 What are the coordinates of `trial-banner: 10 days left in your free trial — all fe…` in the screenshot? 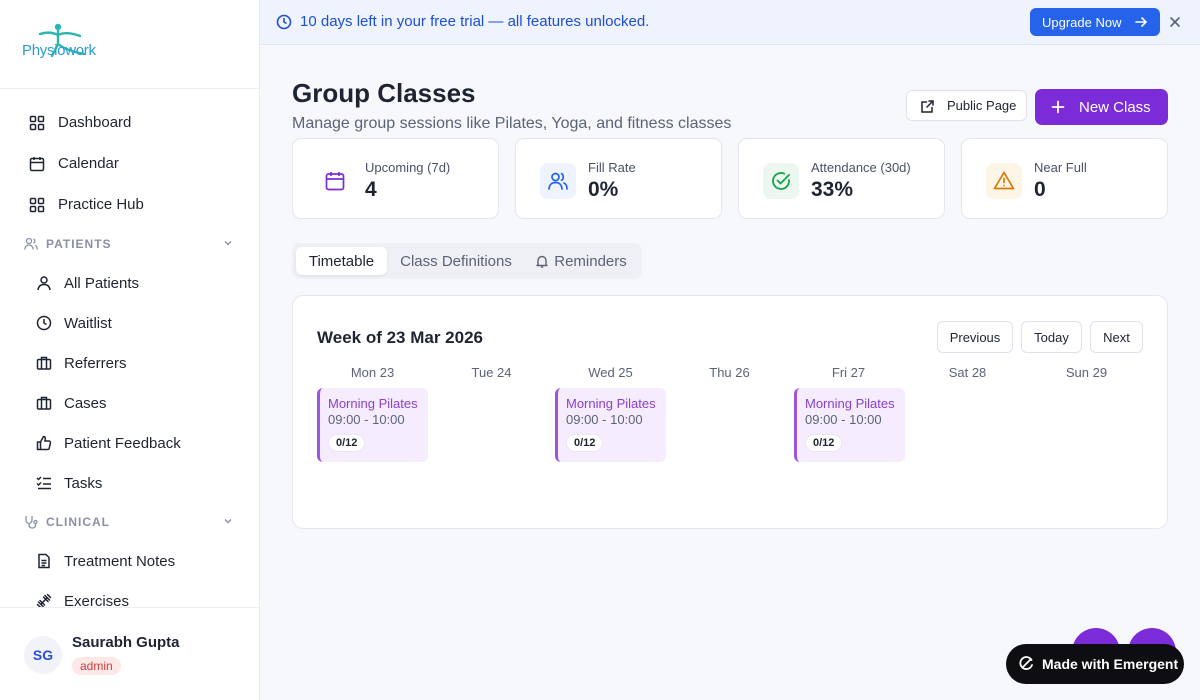 It's located at (730, 22).